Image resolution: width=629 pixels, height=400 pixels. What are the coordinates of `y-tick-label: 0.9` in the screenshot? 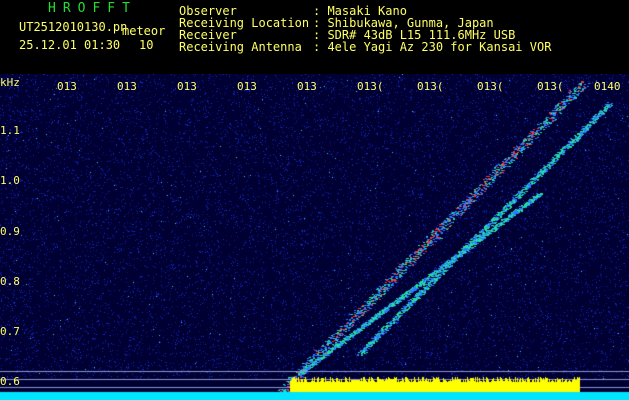 It's located at (10, 231).